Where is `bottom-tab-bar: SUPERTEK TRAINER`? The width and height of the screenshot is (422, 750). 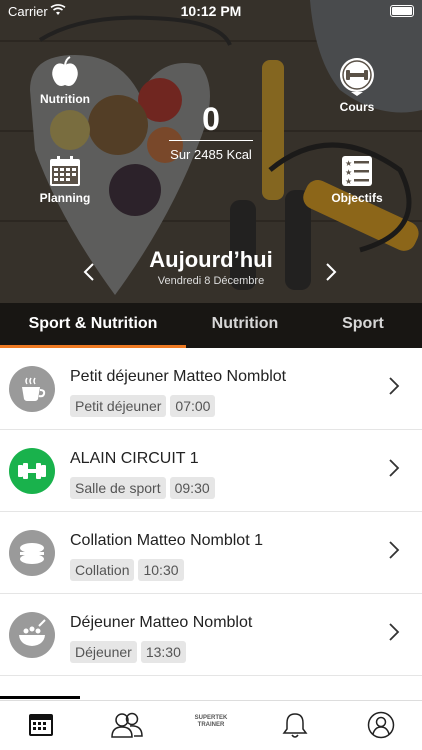
bottom-tab-bar: SUPERTEK TRAINER is located at coordinates (211, 725).